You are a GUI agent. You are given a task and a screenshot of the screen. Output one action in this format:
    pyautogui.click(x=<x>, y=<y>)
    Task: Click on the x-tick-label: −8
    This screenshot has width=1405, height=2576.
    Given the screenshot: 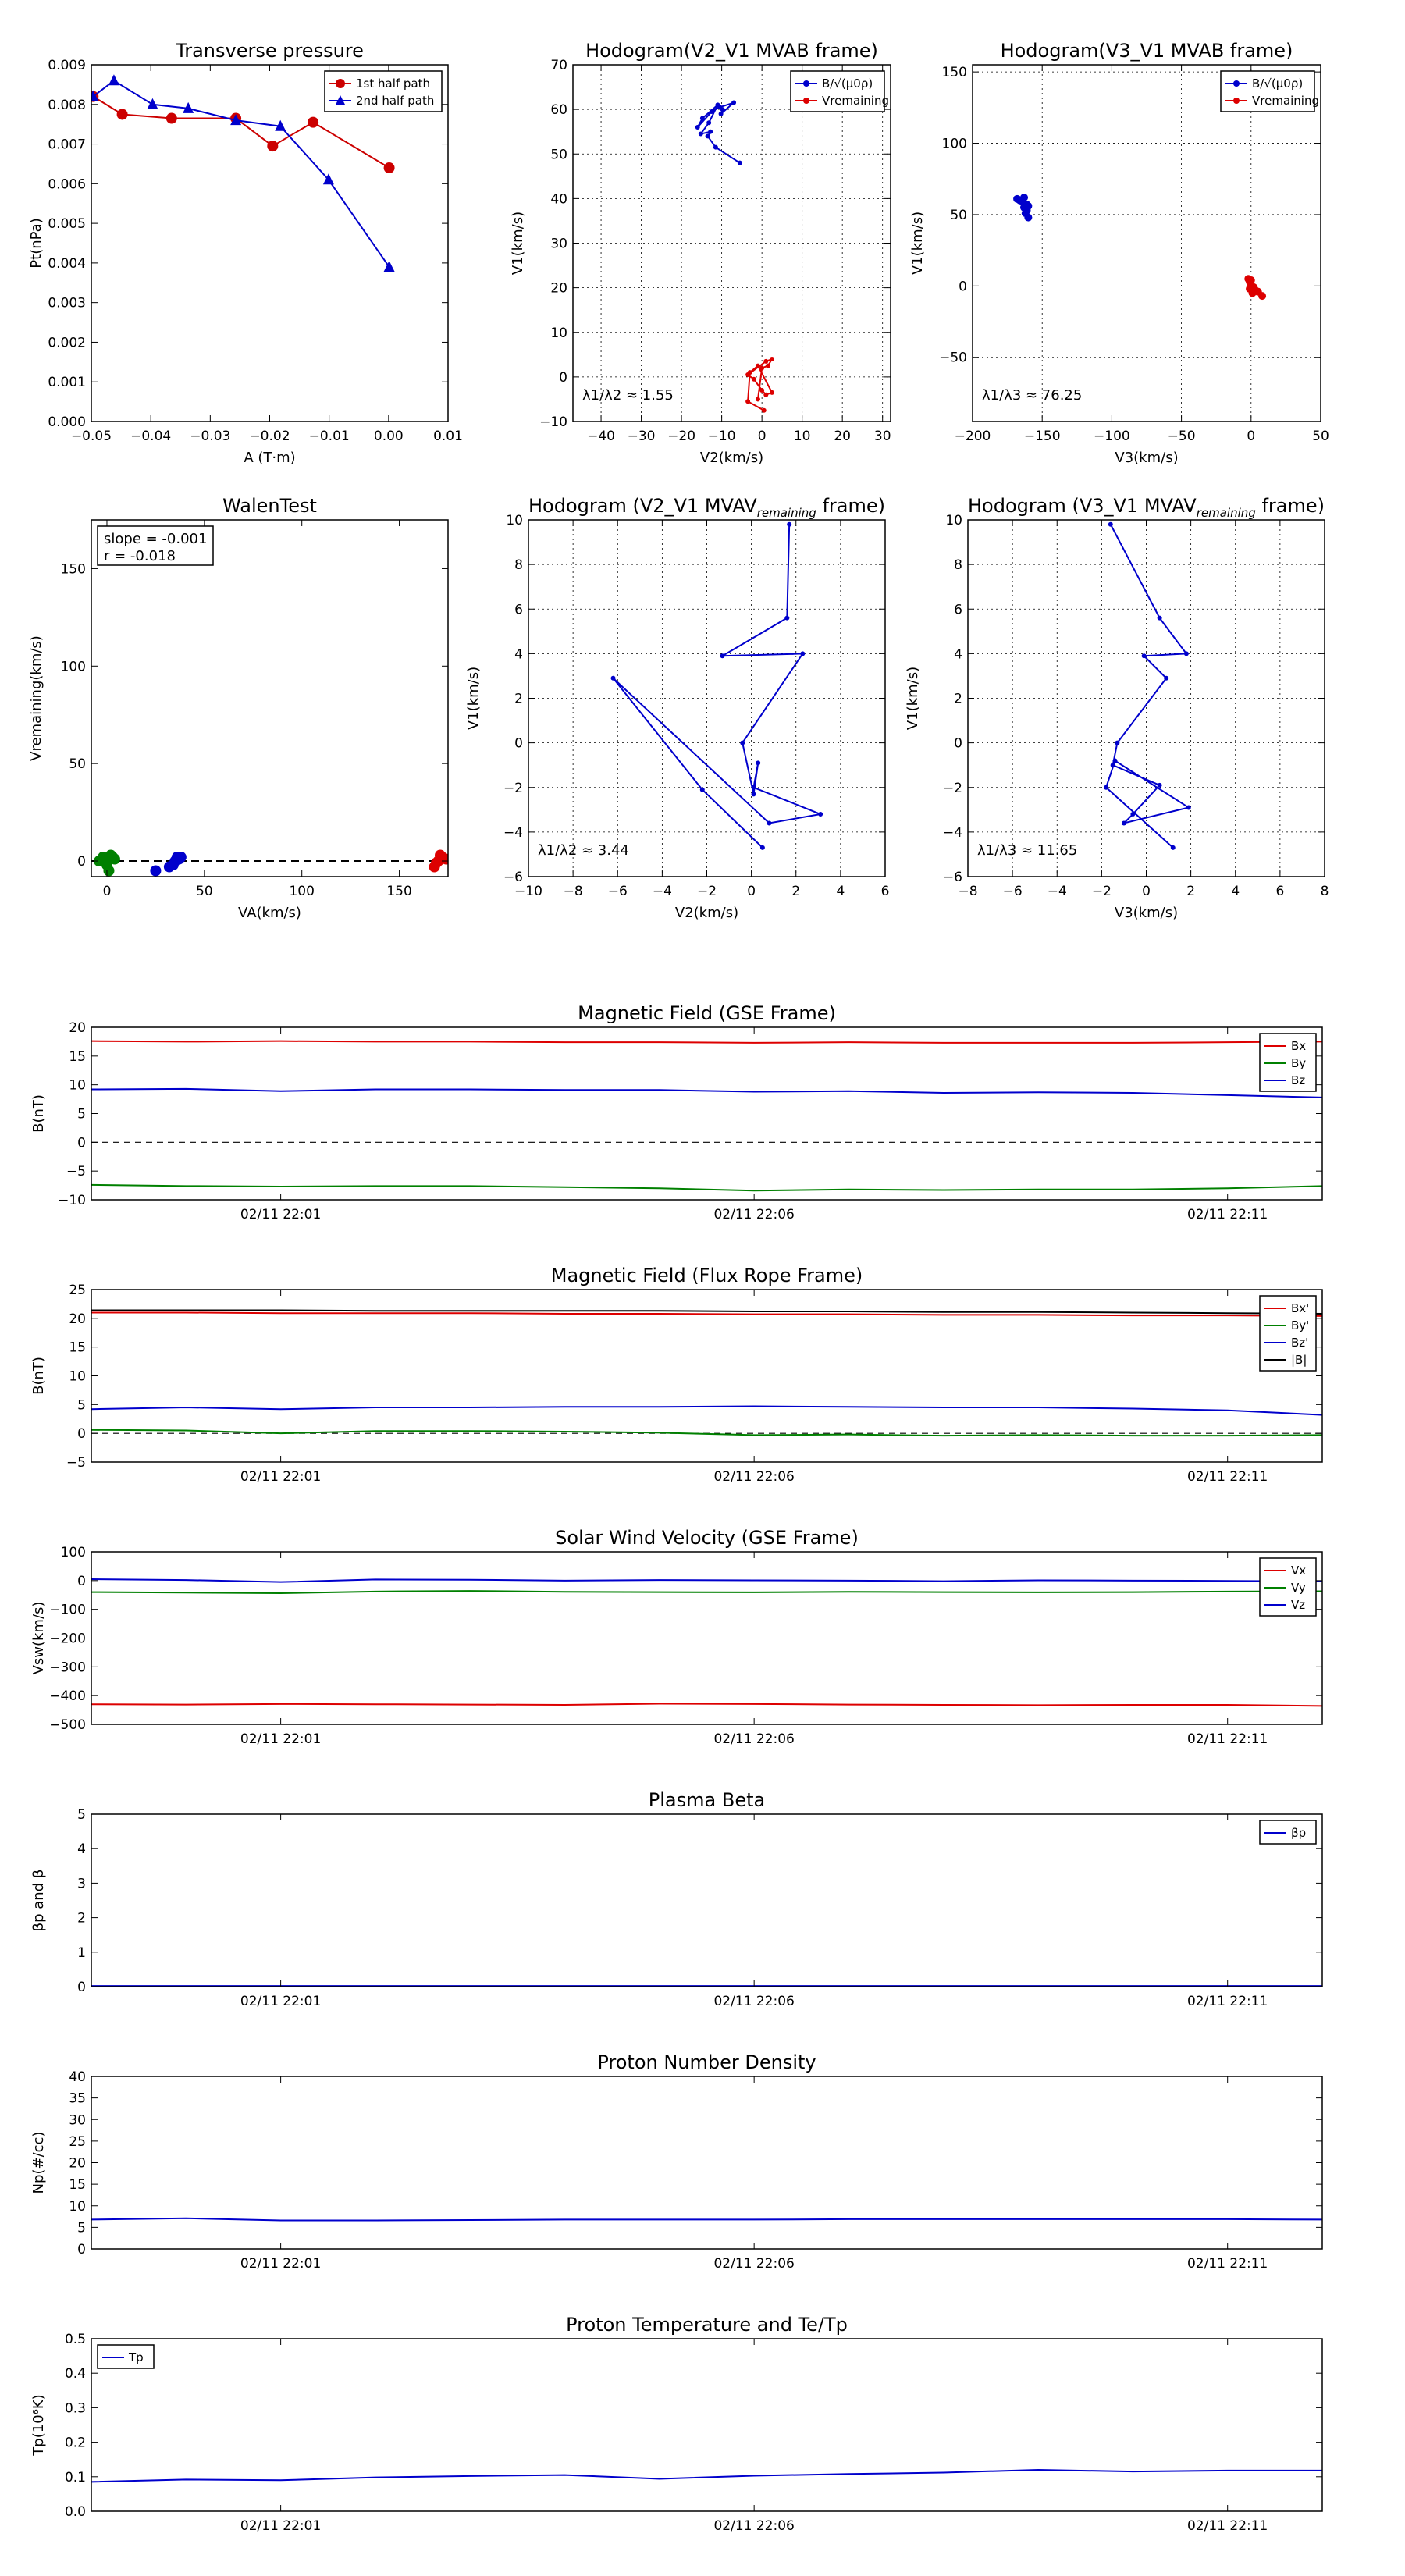 What is the action you would take?
    pyautogui.click(x=574, y=891)
    